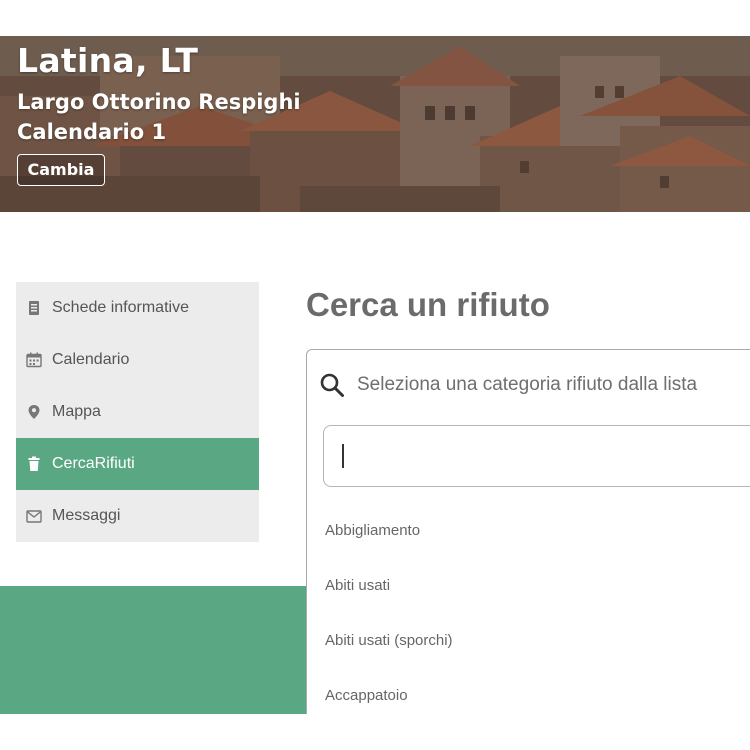  What do you see at coordinates (528, 640) in the screenshot?
I see `list-item: Abiti usati (sporchi)` at bounding box center [528, 640].